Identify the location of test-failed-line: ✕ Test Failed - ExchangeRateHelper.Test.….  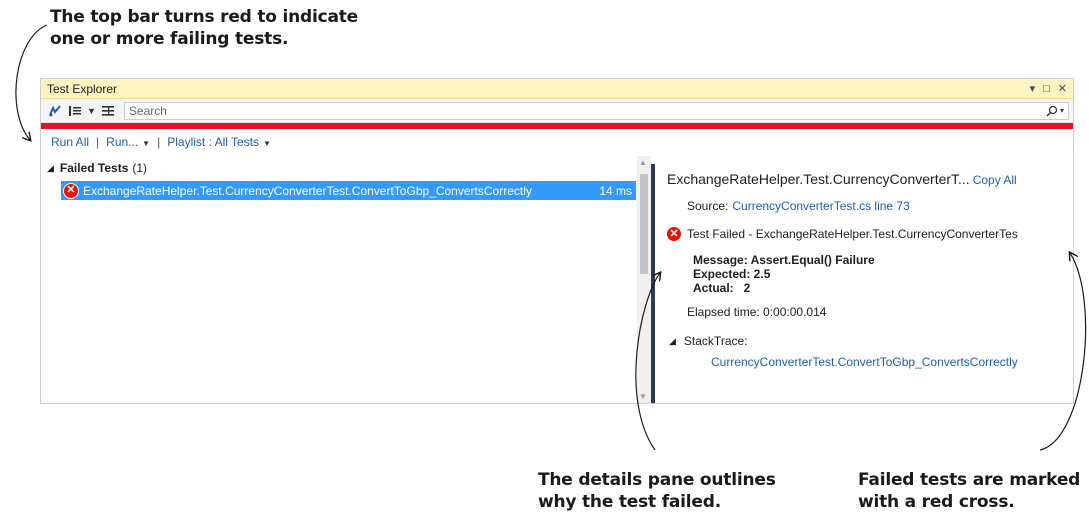
(842, 234).